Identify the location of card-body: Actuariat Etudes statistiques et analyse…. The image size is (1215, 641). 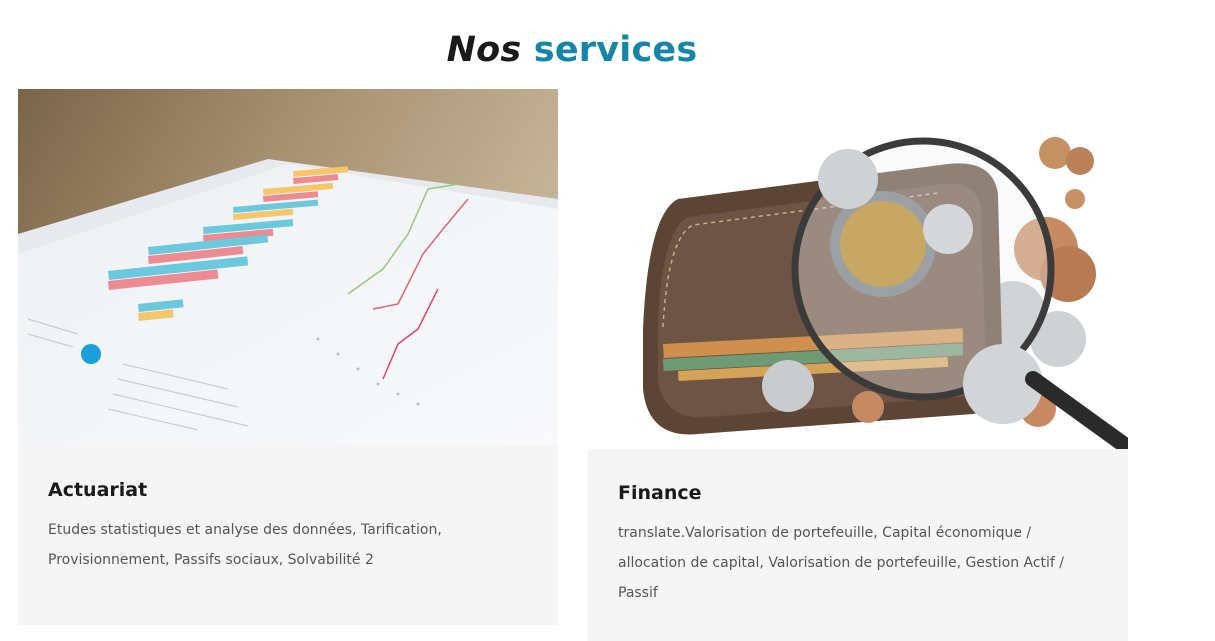
(288, 527).